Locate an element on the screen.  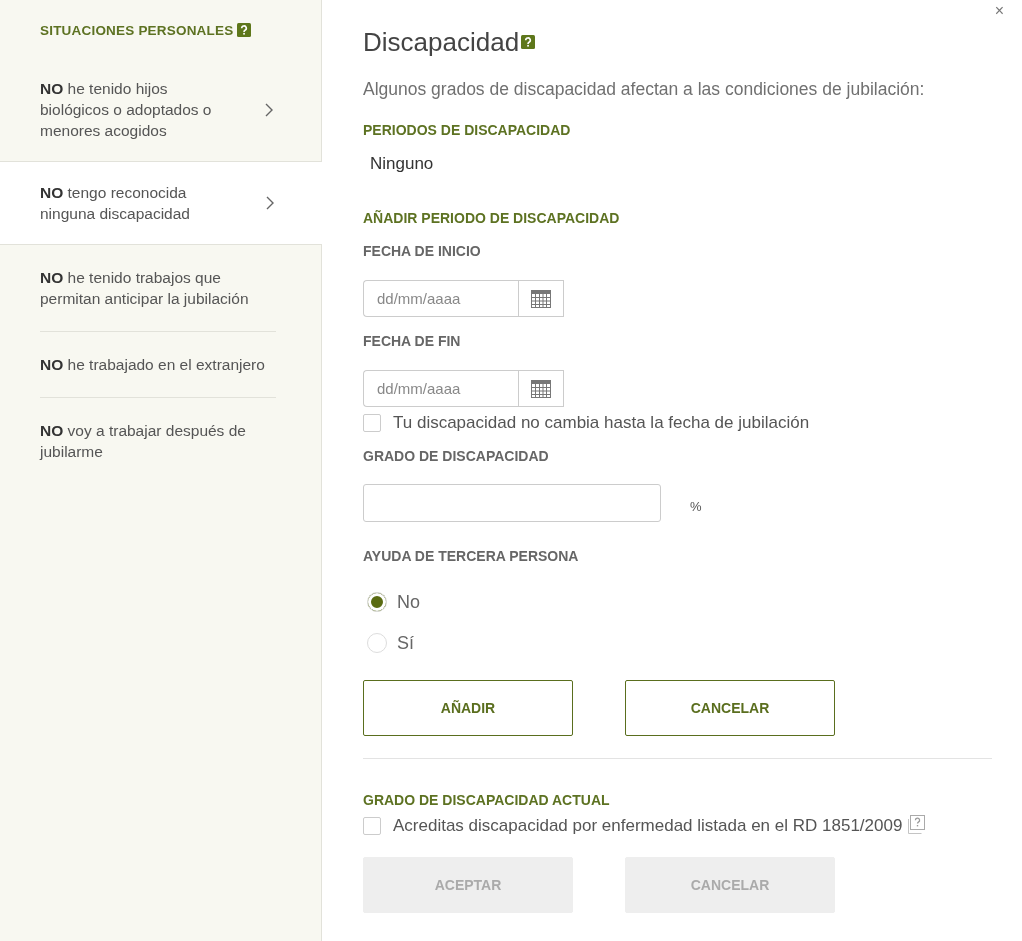
field-label: FECHA DE INICIO is located at coordinates (422, 251).